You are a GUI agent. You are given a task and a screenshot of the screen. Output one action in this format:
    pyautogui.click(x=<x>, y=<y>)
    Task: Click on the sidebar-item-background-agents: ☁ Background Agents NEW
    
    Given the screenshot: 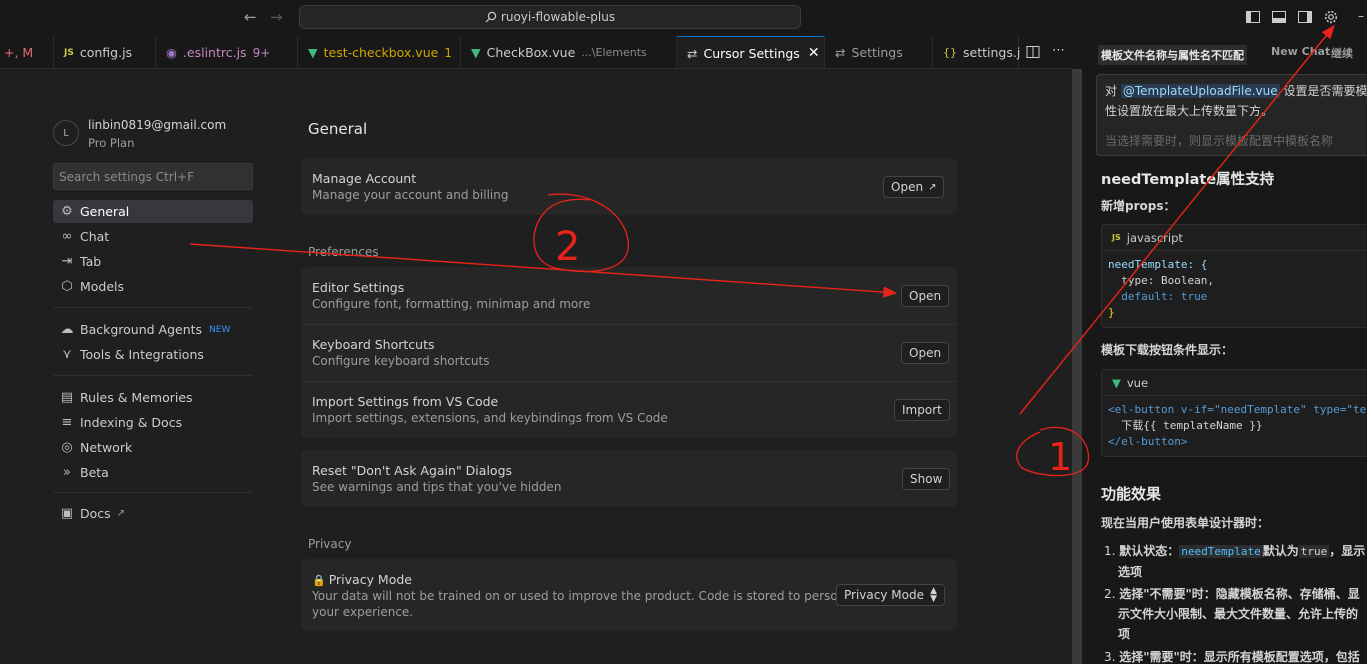 What is the action you would take?
    pyautogui.click(x=153, y=329)
    